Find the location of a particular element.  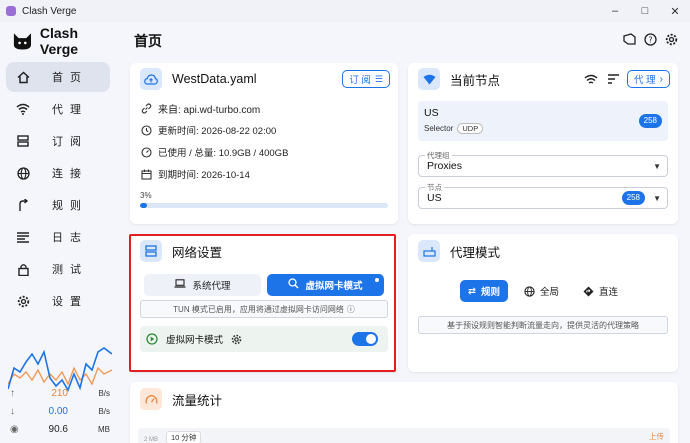

sidebar-item-label: 规 则 is located at coordinates (68, 206).